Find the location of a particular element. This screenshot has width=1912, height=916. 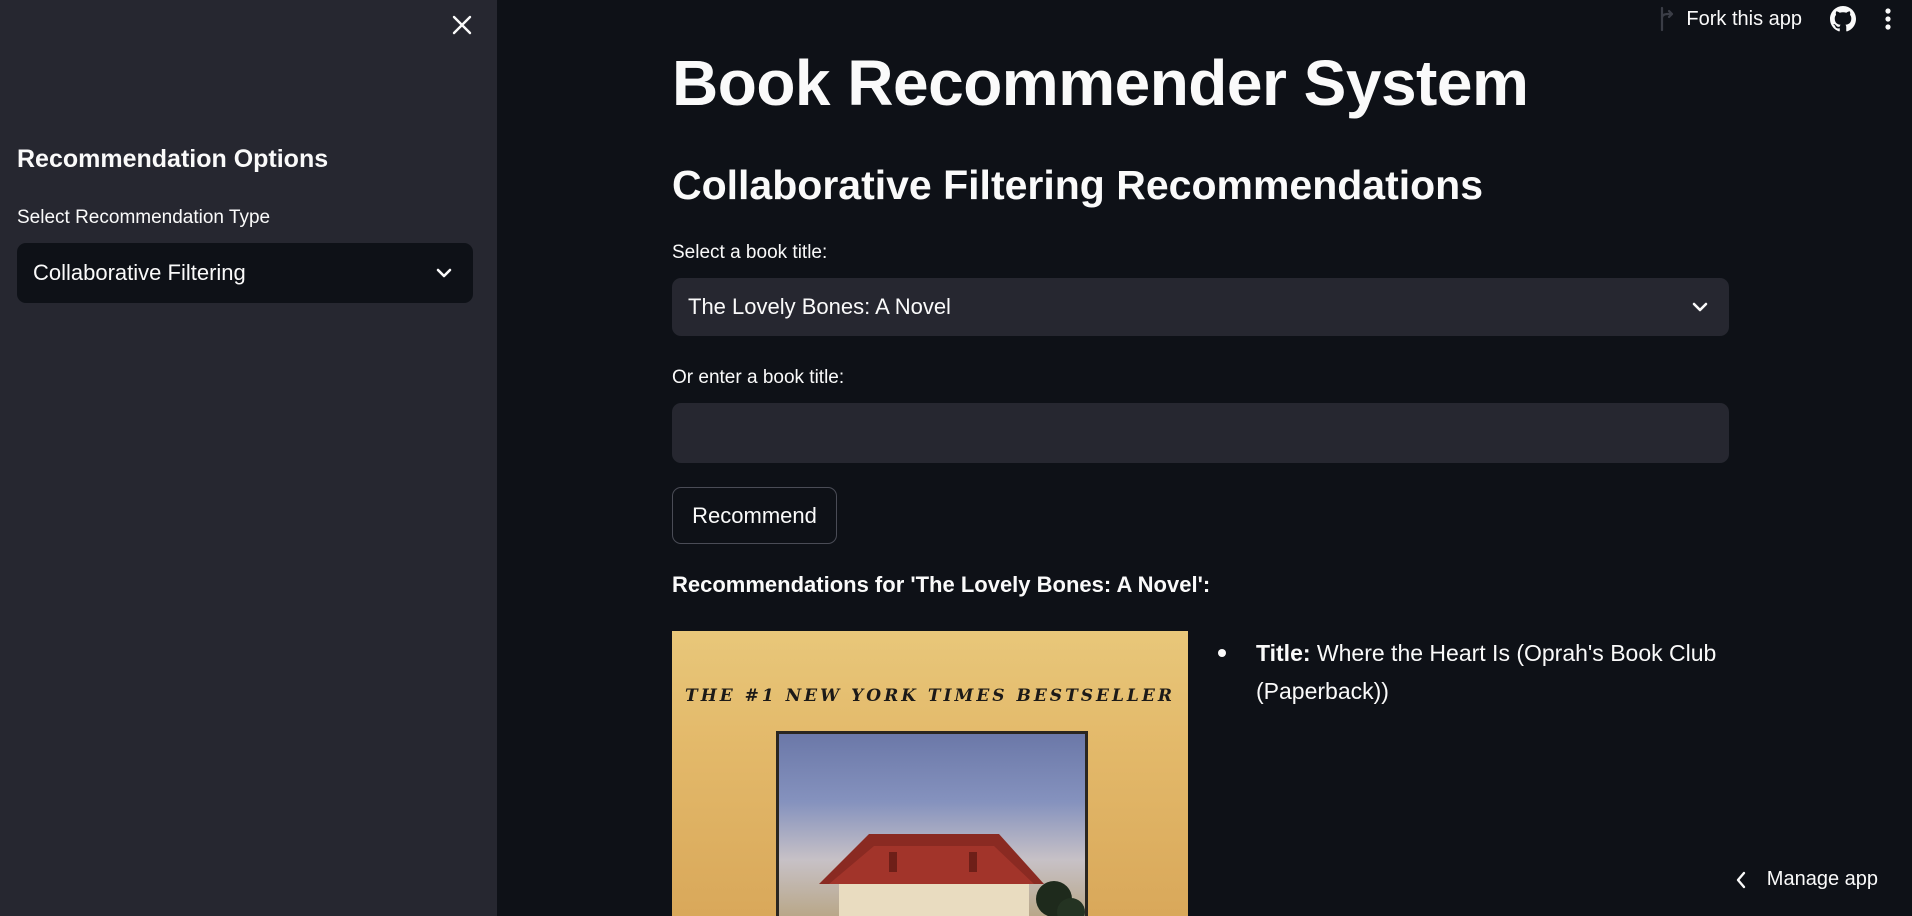

book-cover-image: THE #1 NEW YORK TIMES BESTSELLER is located at coordinates (930, 773).